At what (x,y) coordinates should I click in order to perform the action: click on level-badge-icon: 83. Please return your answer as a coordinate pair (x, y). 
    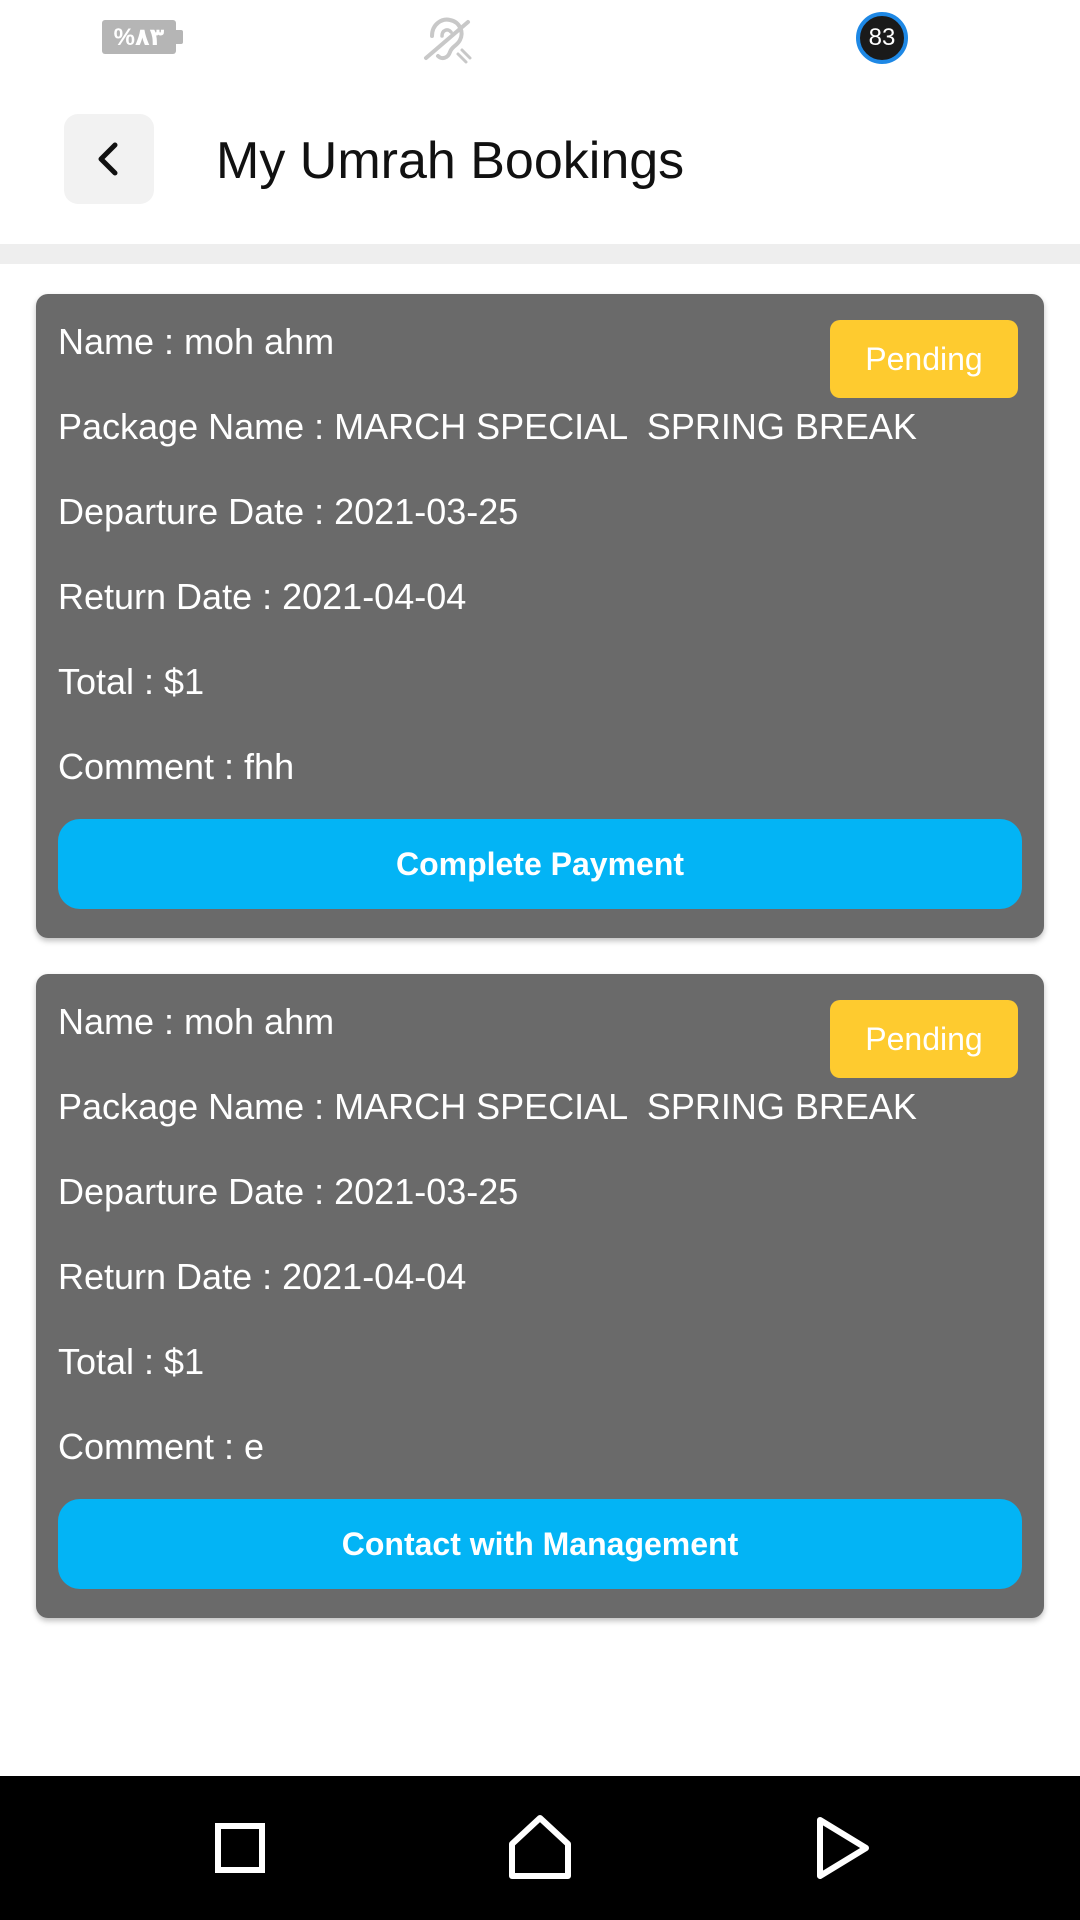
    Looking at the image, I should click on (882, 38).